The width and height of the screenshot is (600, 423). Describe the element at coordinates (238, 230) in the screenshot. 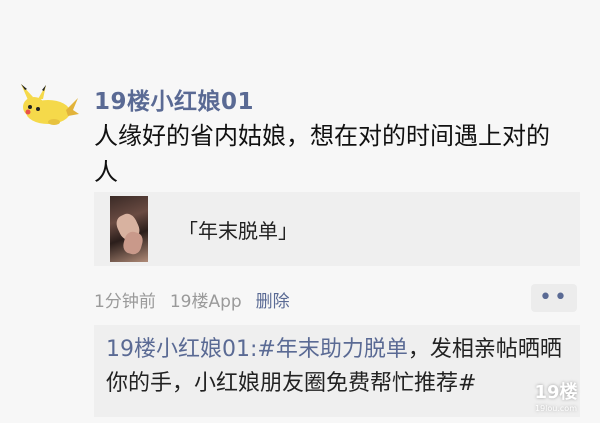

I see `share-card-title: 「年末脱单」` at that location.